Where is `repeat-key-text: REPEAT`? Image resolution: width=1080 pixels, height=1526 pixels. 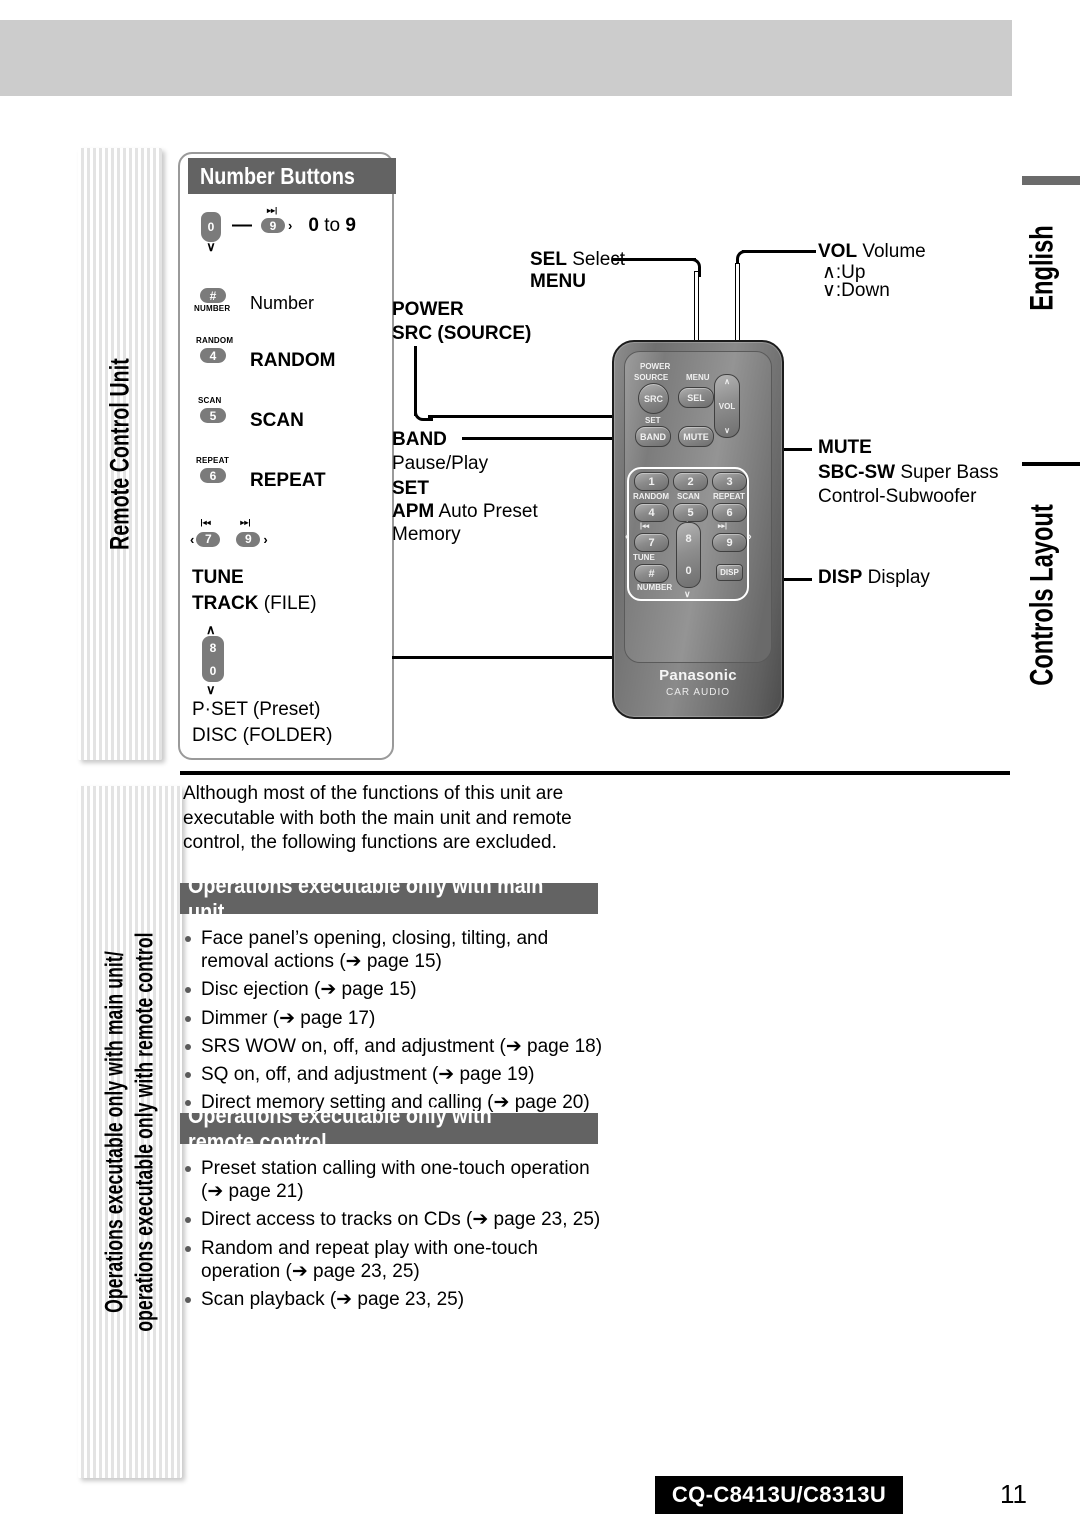 repeat-key-text: REPEAT is located at coordinates (288, 480).